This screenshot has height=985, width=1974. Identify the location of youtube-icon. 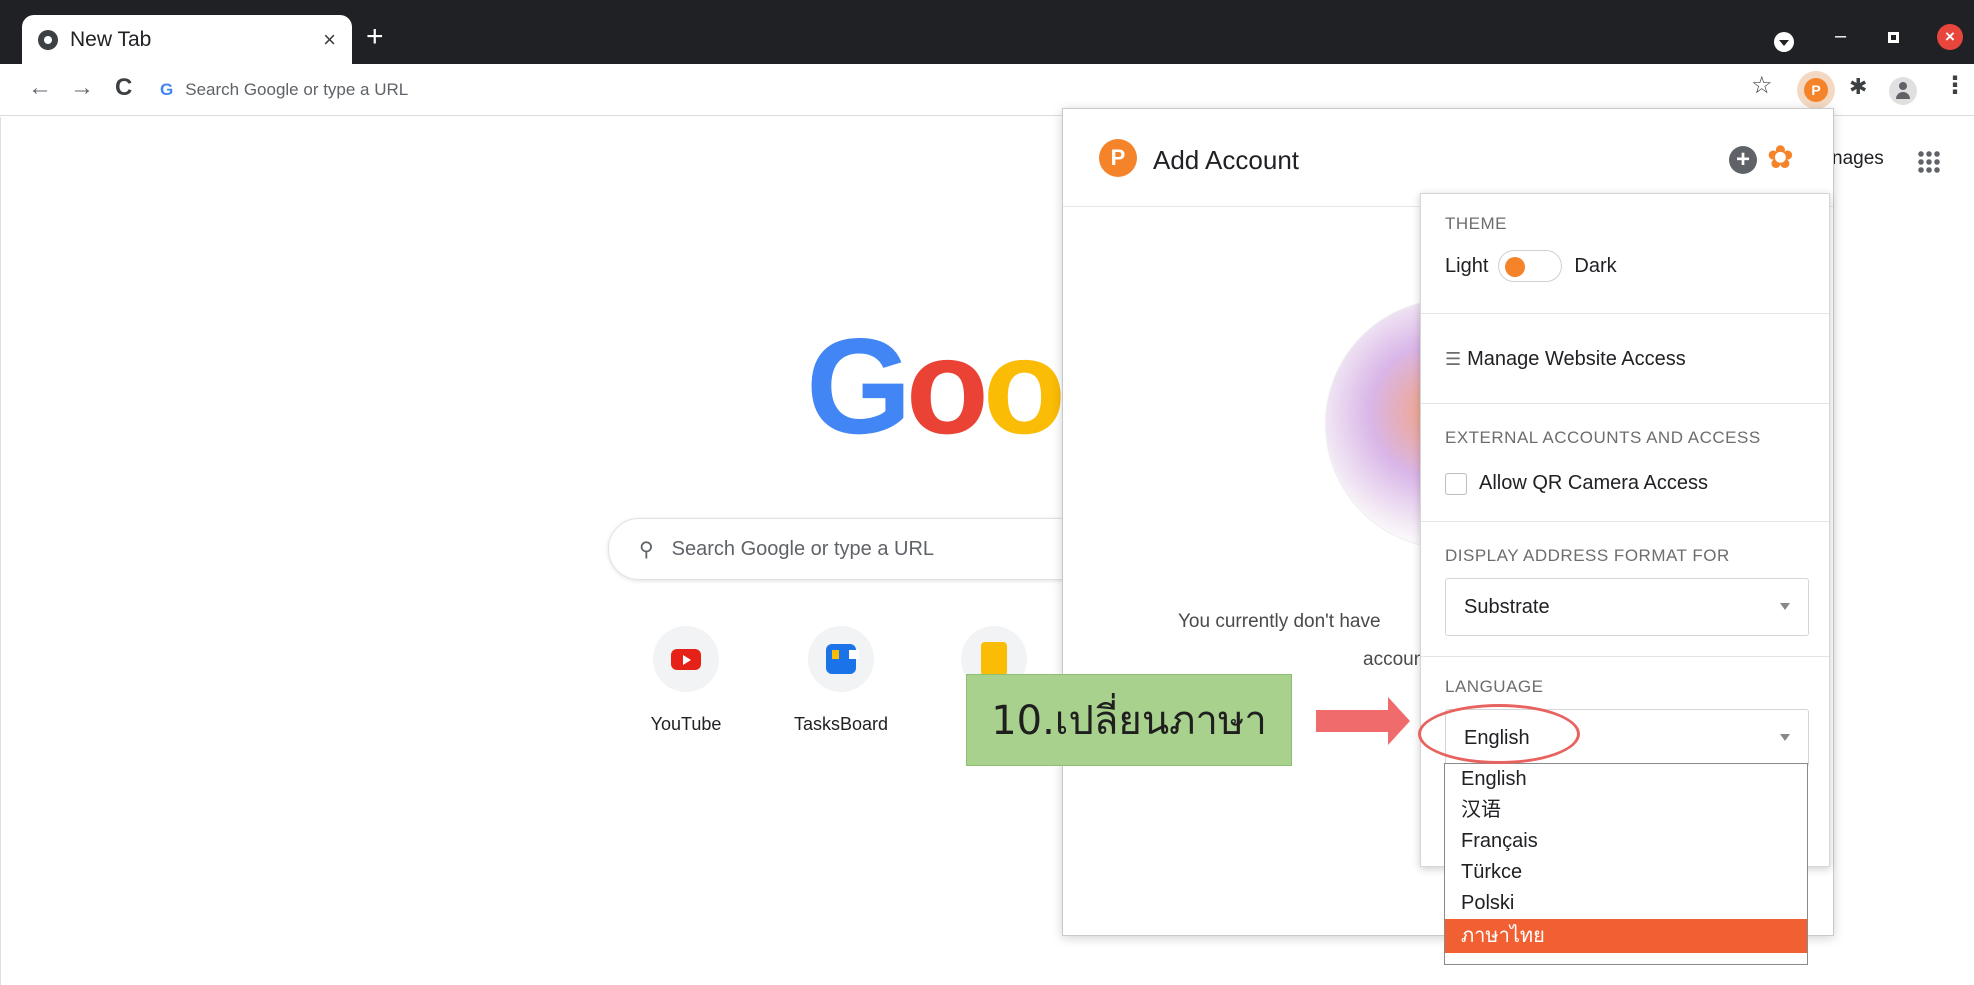
(686, 659).